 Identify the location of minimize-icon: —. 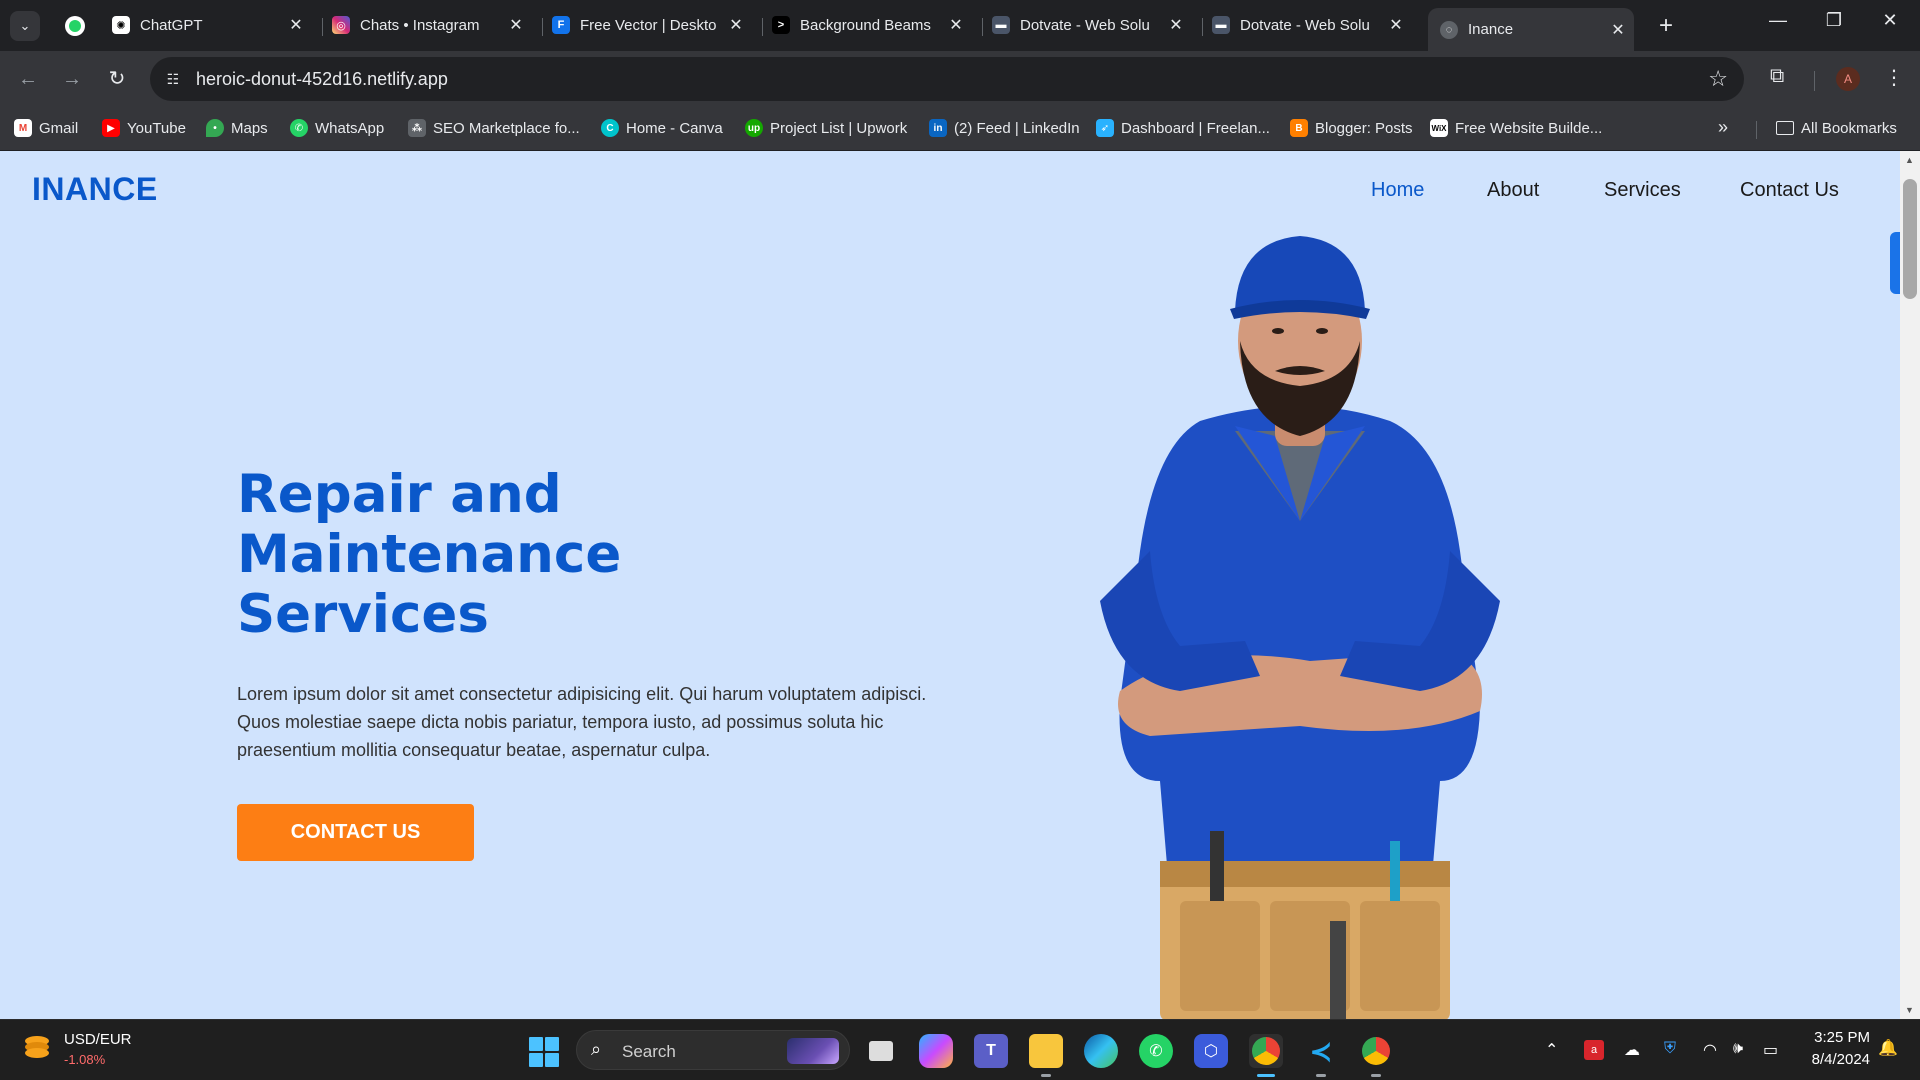
(1778, 20).